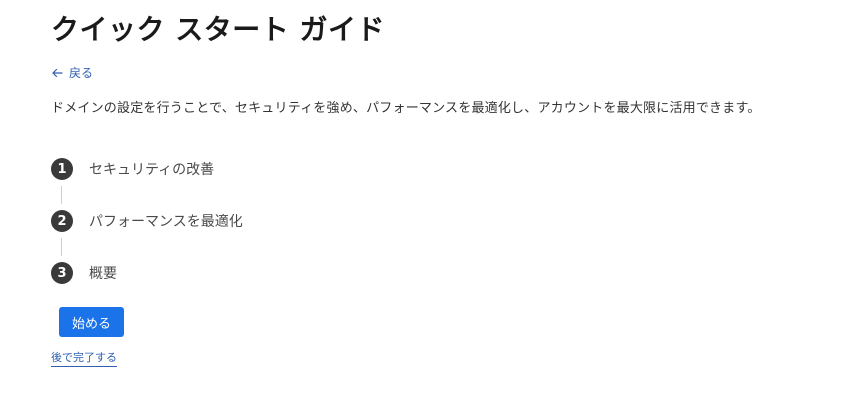 The height and width of the screenshot is (413, 851). I want to click on step-label-1: セキュリティの改善, so click(152, 170).